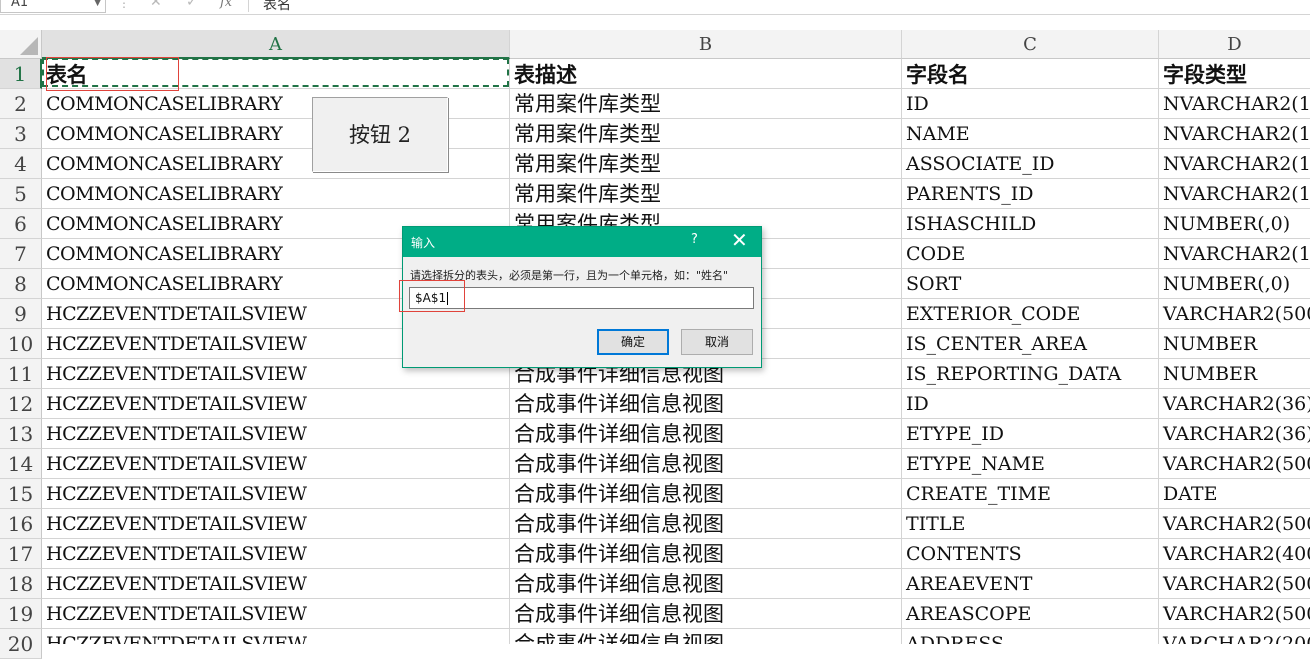 The width and height of the screenshot is (1310, 659). What do you see at coordinates (1030, 344) in the screenshot?
I see `cell-c: IS_CENTER_AREA` at bounding box center [1030, 344].